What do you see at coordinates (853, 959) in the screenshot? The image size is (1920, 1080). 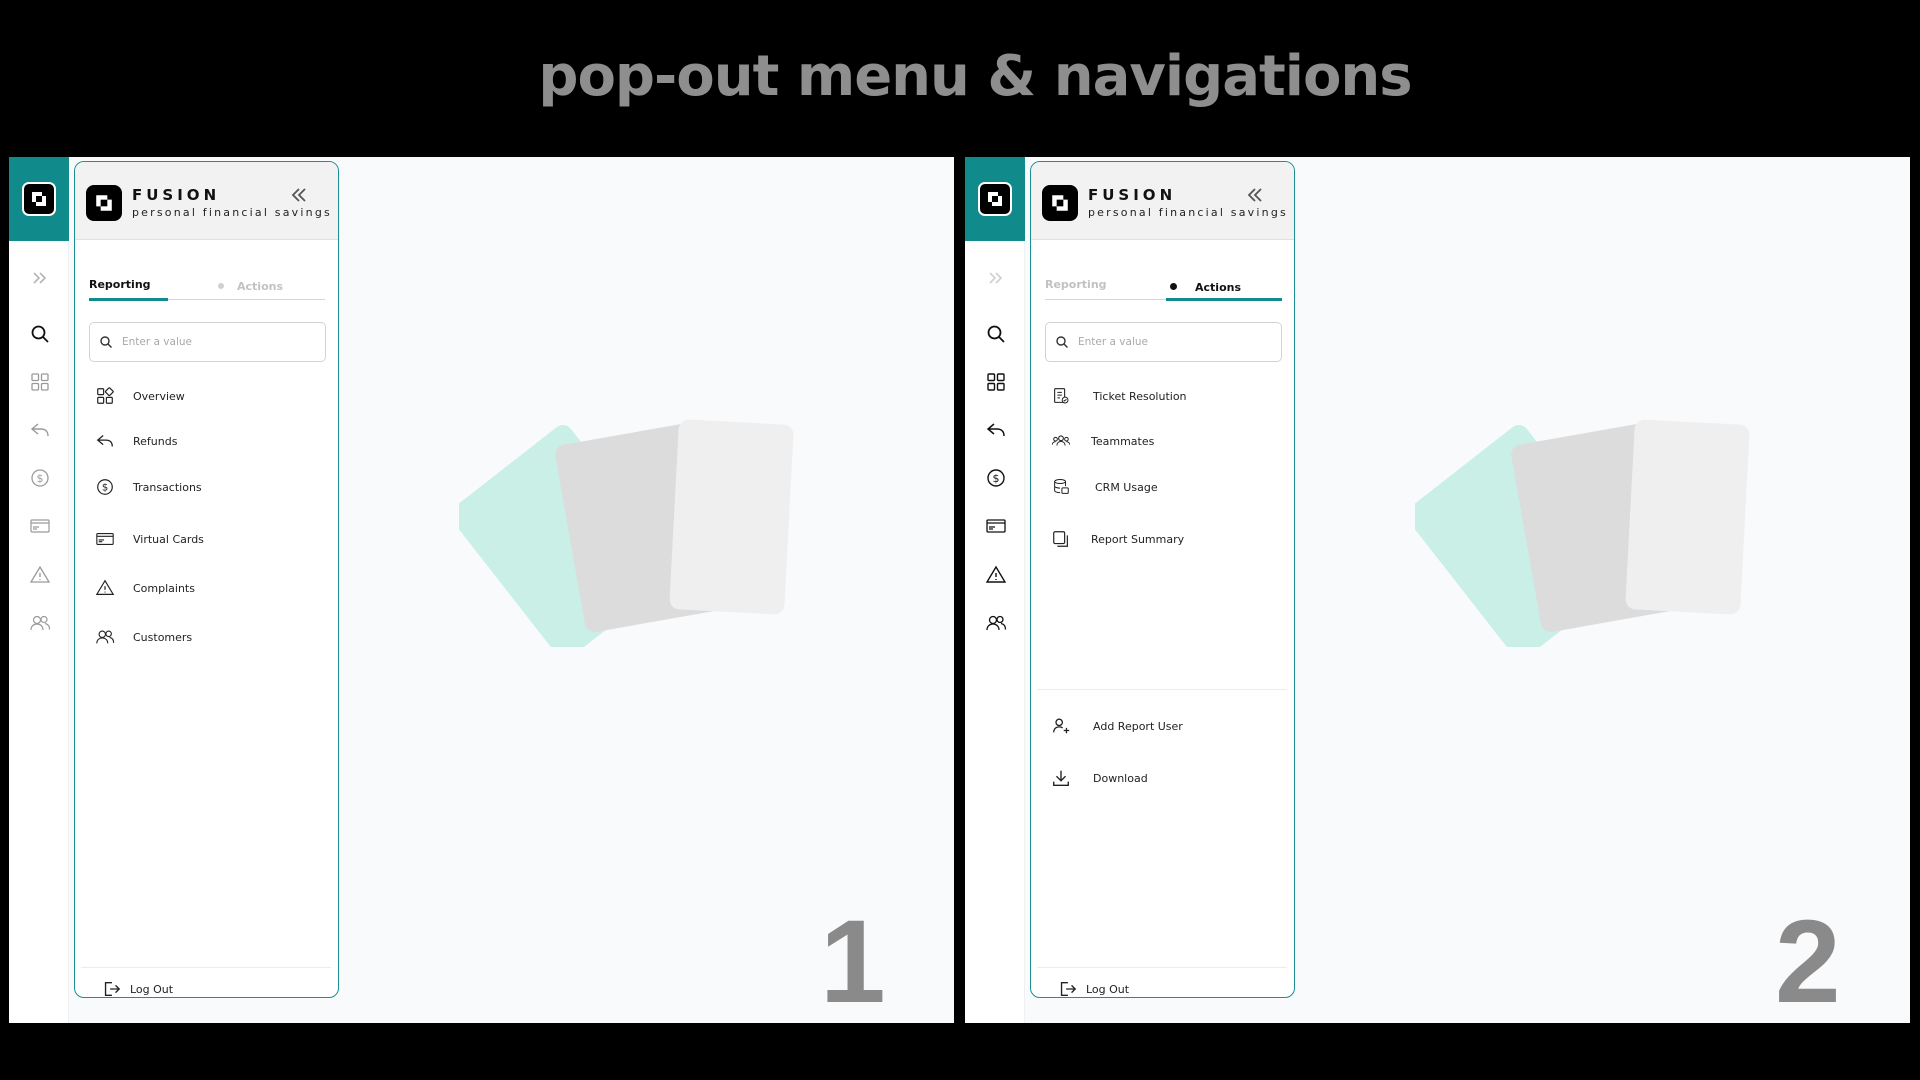 I see `screen-number: 1` at bounding box center [853, 959].